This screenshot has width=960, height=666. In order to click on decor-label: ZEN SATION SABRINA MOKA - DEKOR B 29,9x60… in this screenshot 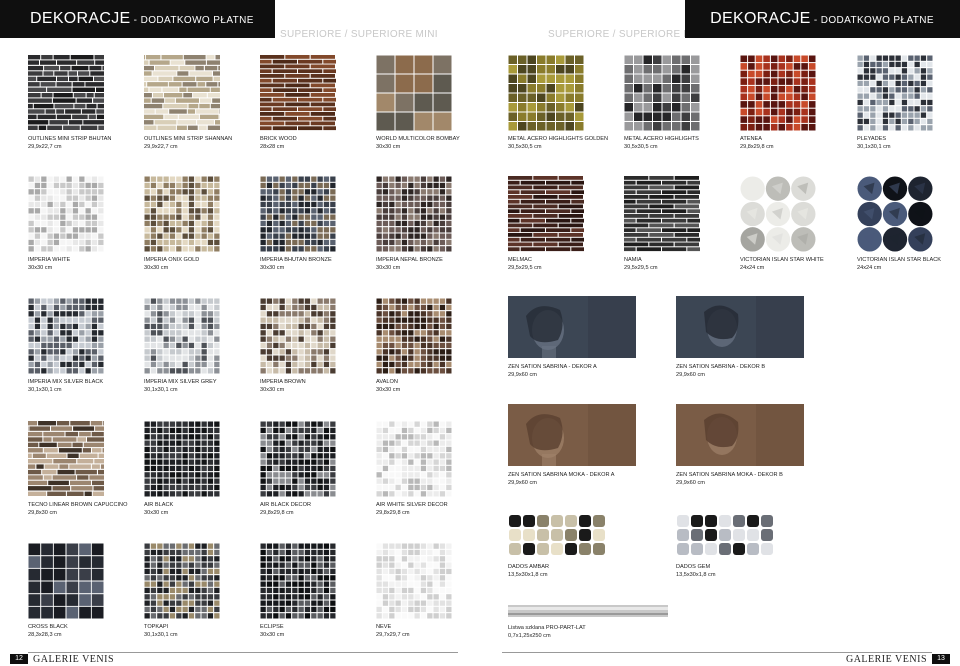, I will do `click(736, 479)`.